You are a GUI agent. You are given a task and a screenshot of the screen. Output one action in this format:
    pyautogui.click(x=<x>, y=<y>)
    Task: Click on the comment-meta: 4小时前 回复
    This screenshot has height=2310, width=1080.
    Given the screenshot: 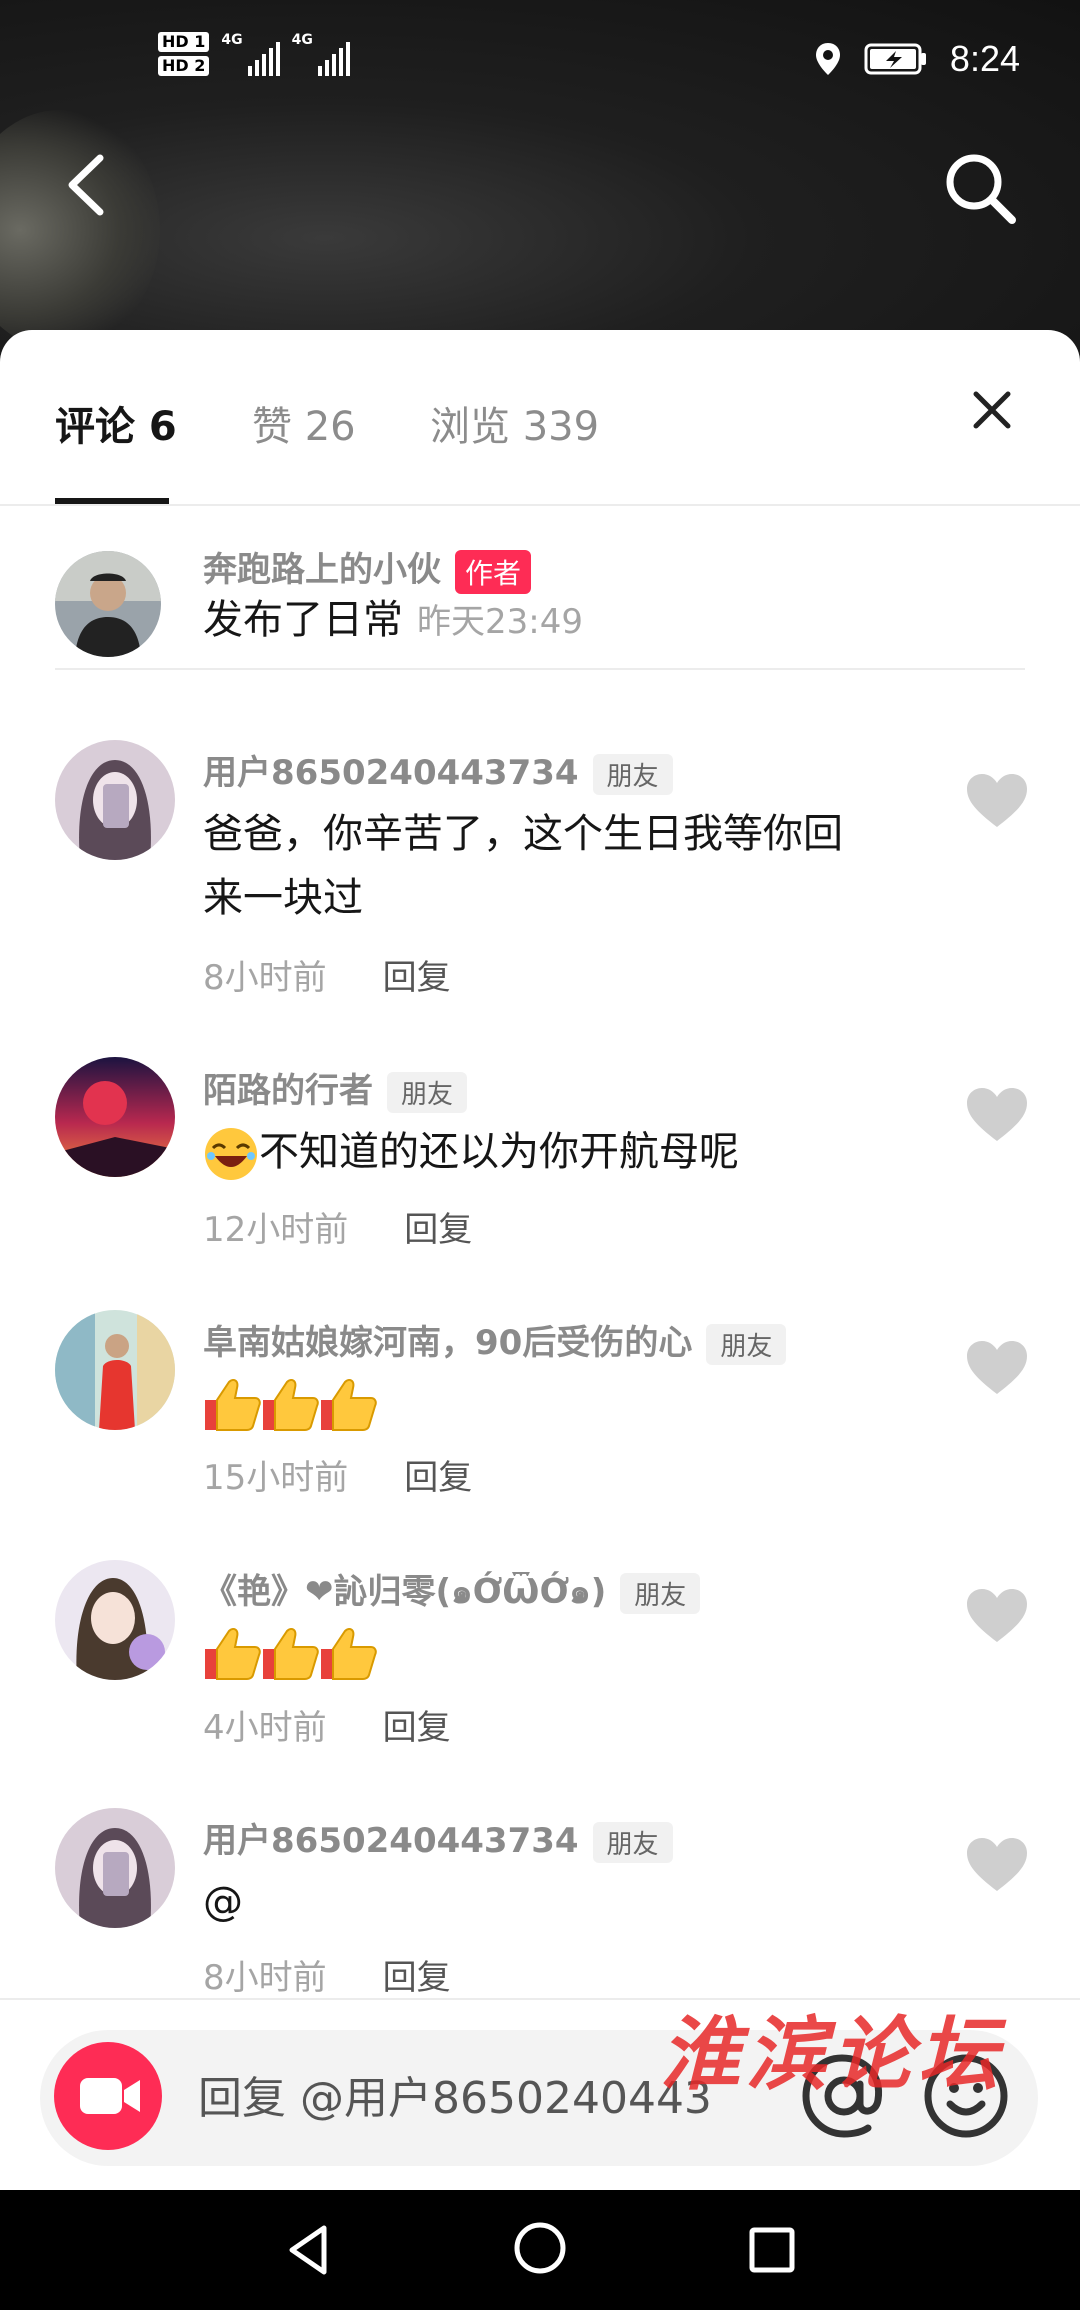 What is the action you would take?
    pyautogui.click(x=327, y=1724)
    